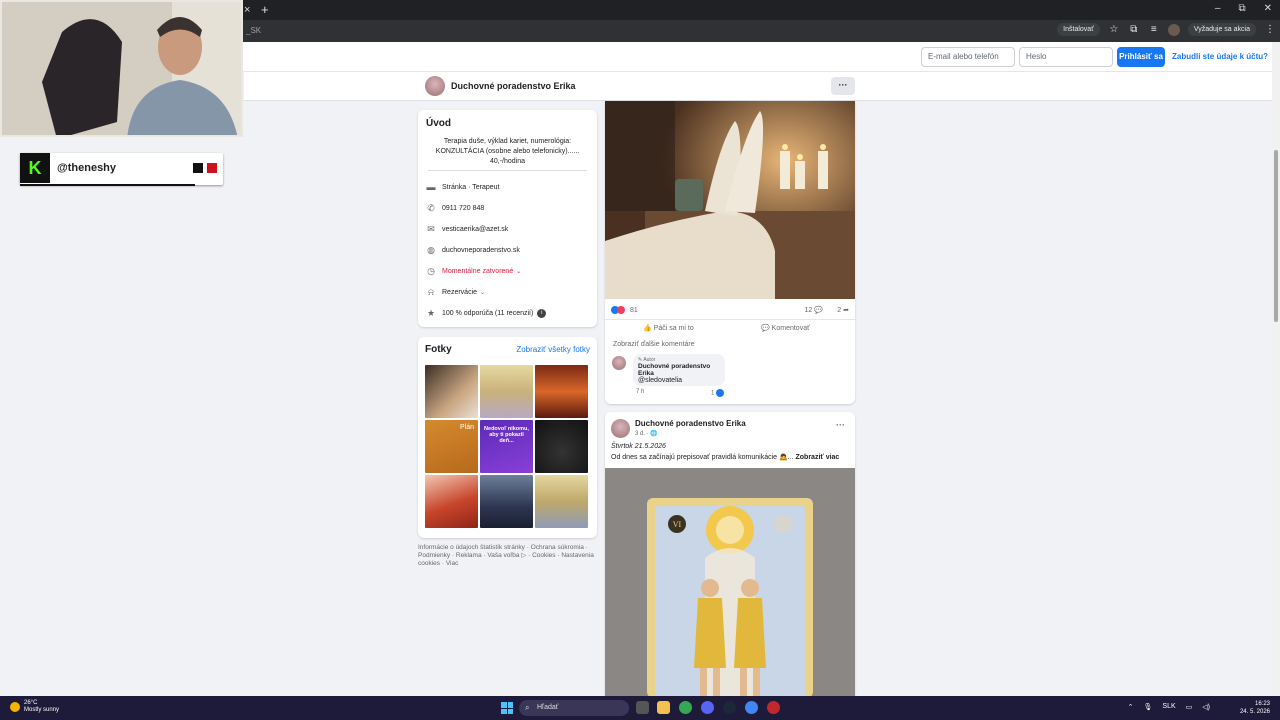 Image resolution: width=1280 pixels, height=720 pixels. What do you see at coordinates (640, 392) in the screenshot?
I see `comment-time: 7 h` at bounding box center [640, 392].